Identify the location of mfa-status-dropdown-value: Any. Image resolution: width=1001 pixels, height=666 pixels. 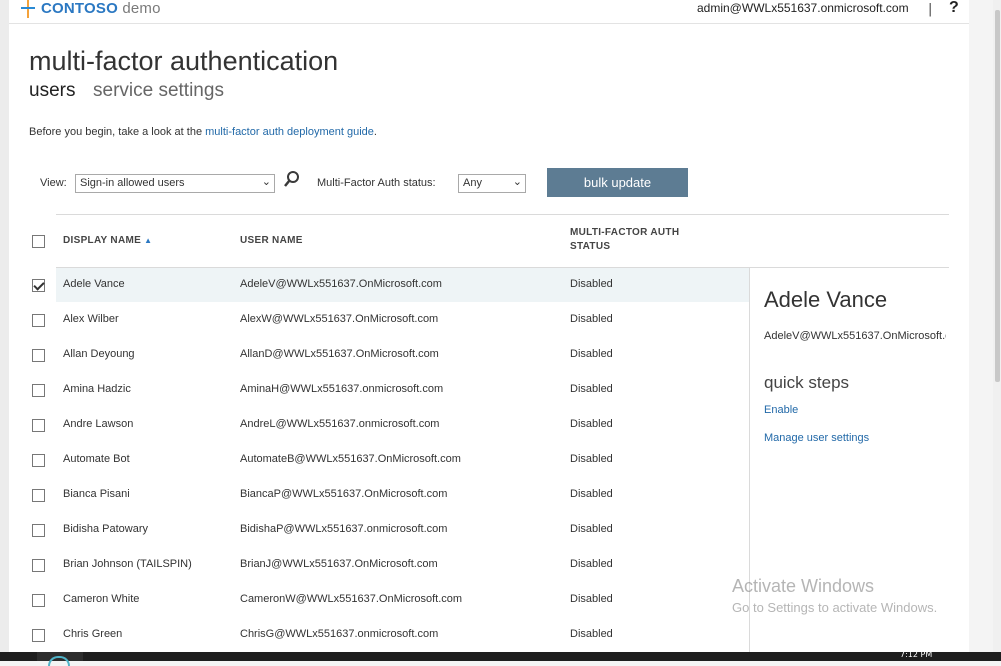
(472, 183).